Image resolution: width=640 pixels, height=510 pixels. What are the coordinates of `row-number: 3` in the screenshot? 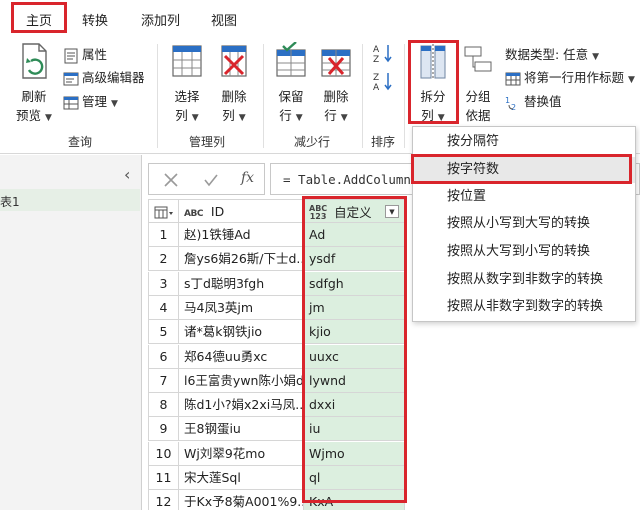 It's located at (163, 283).